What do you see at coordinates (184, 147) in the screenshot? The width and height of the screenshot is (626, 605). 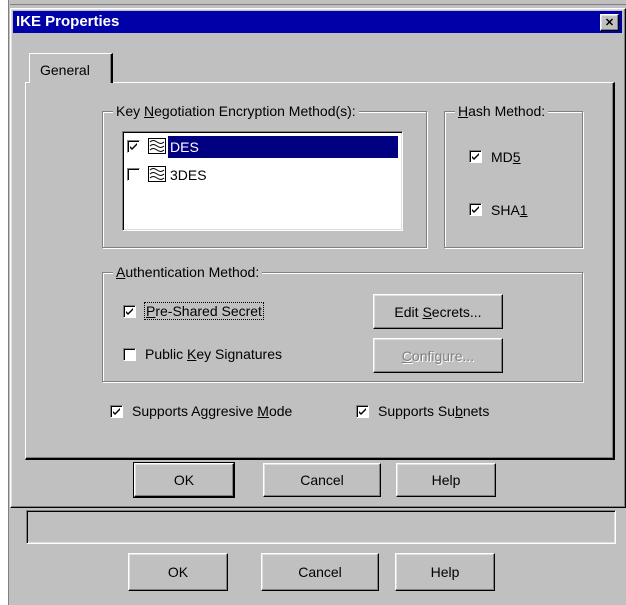 I see `des-label: DES` at bounding box center [184, 147].